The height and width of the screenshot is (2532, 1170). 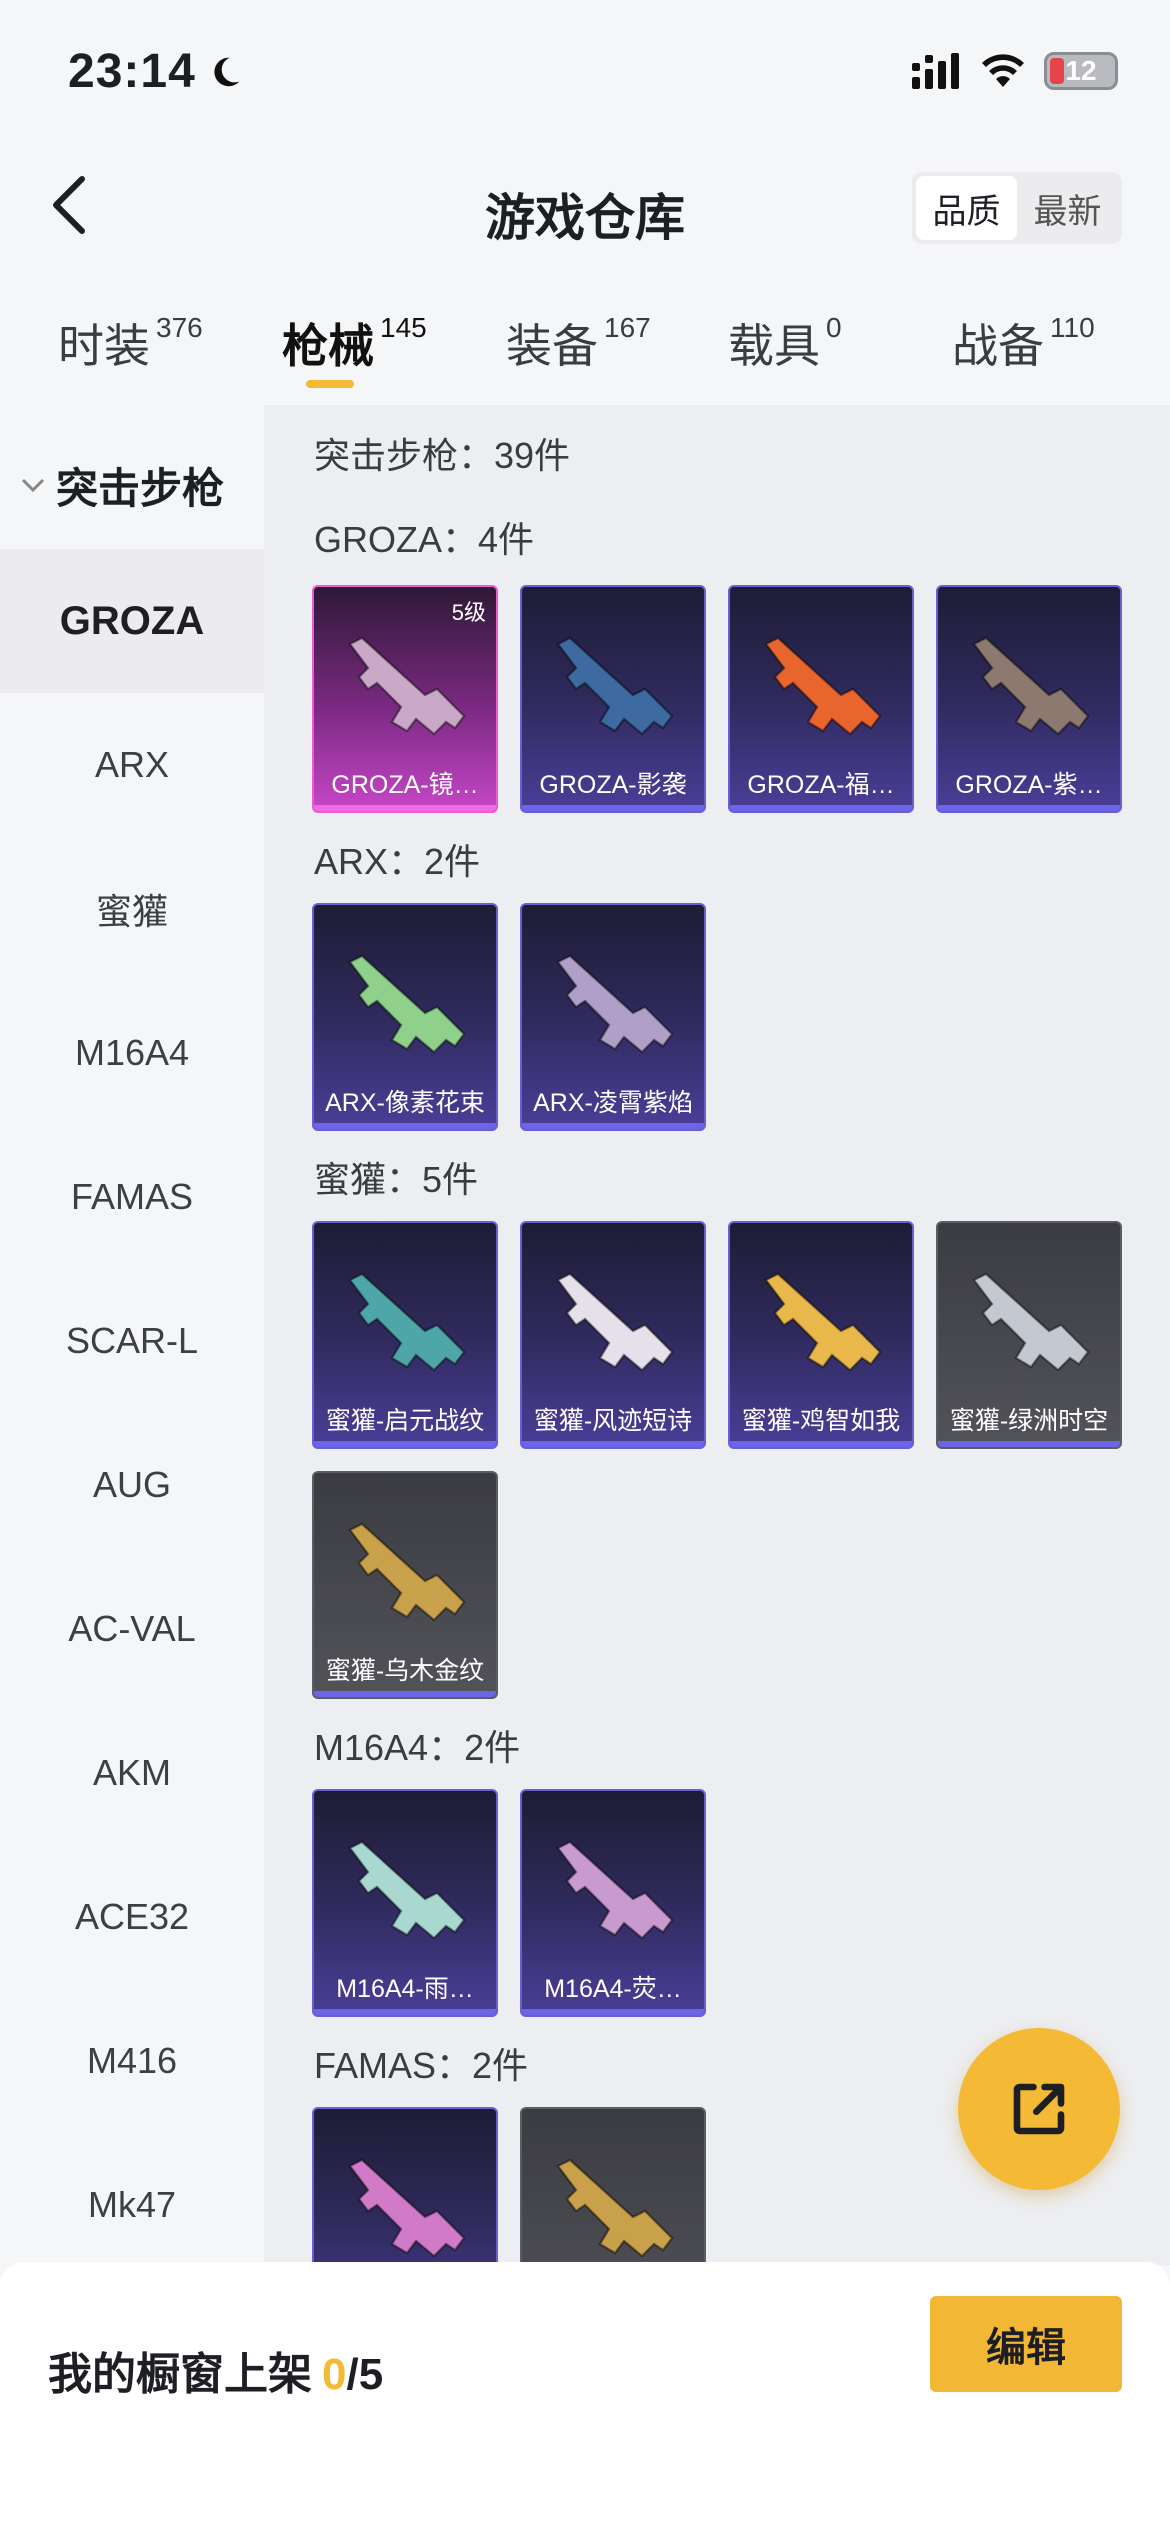 I want to click on sidebar-category-assault-rifles: 突击步枪, so click(x=122, y=485).